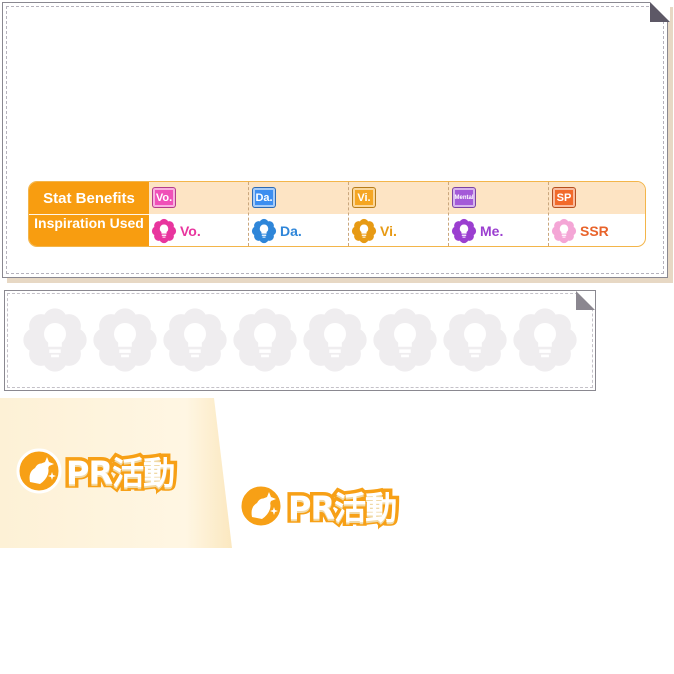 This screenshot has height=674, width=674. What do you see at coordinates (464, 197) in the screenshot?
I see `stat-badge: Mental` at bounding box center [464, 197].